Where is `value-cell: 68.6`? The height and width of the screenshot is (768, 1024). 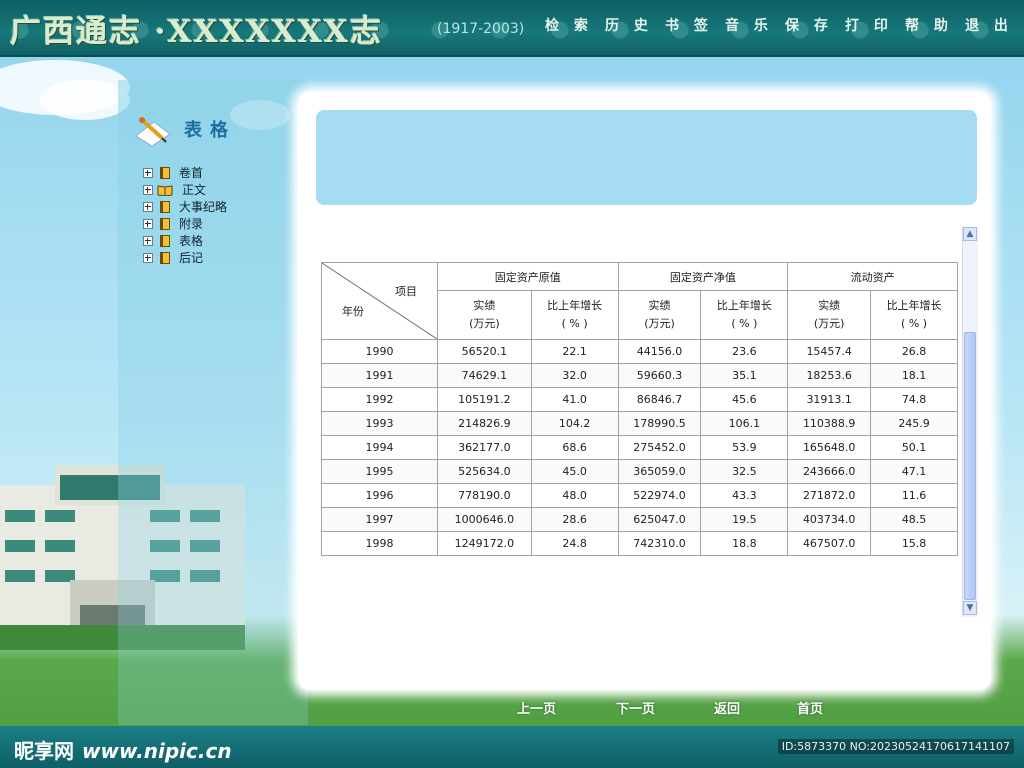
value-cell: 68.6 is located at coordinates (574, 447).